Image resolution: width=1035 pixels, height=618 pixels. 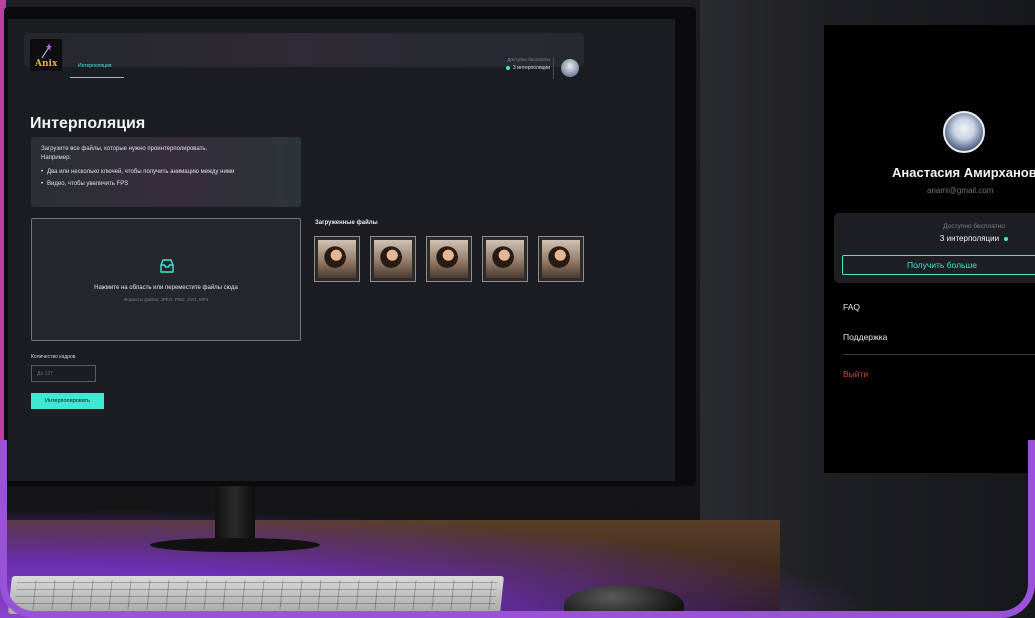 I want to click on monitor-stand, so click(x=235, y=514).